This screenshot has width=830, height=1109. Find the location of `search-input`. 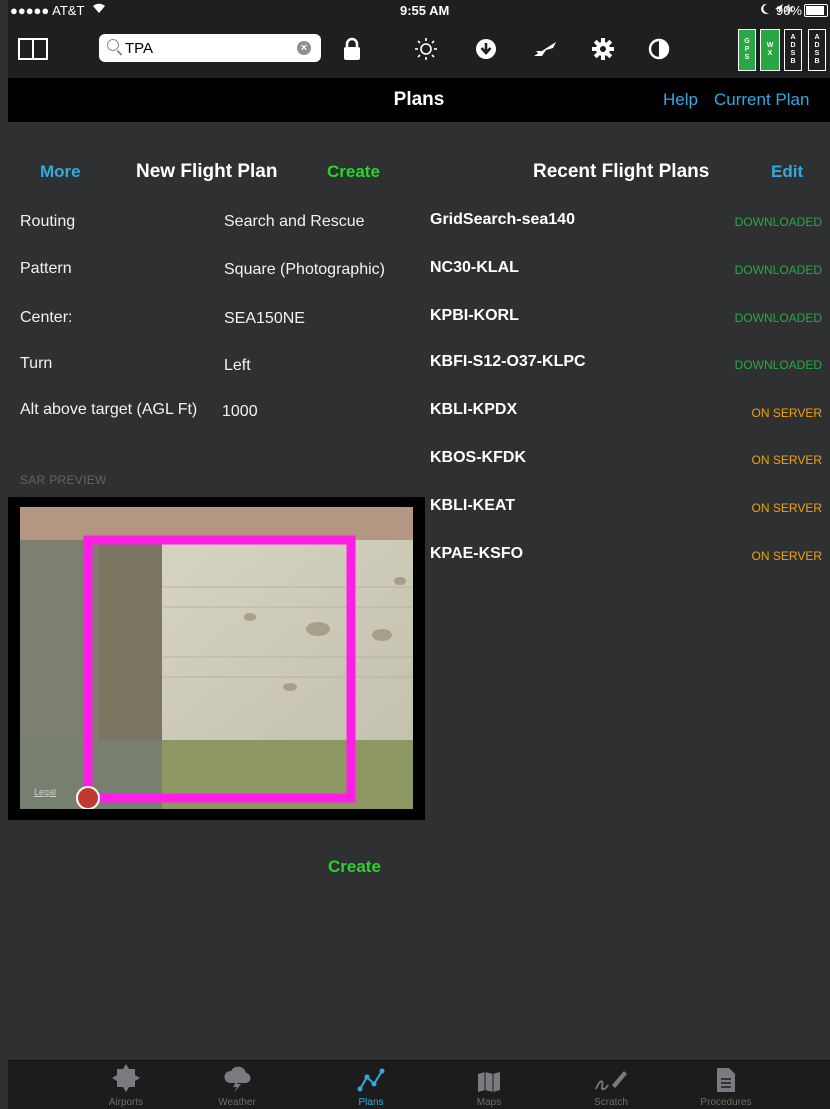

search-input is located at coordinates (205, 48).